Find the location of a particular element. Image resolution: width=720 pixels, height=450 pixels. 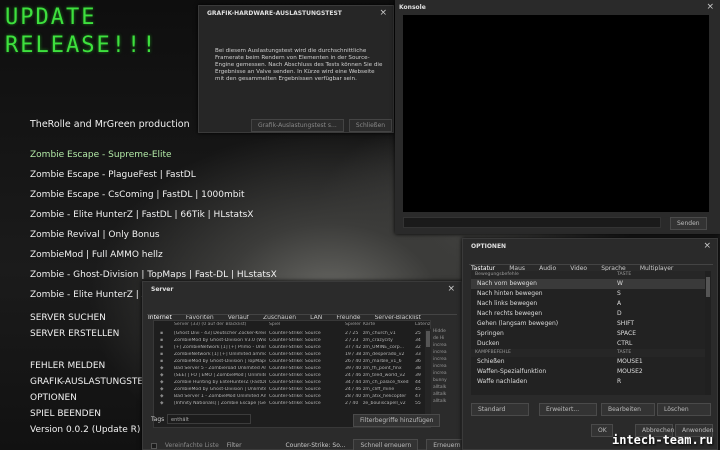

row-players: 37 / 42 is located at coordinates (353, 347).